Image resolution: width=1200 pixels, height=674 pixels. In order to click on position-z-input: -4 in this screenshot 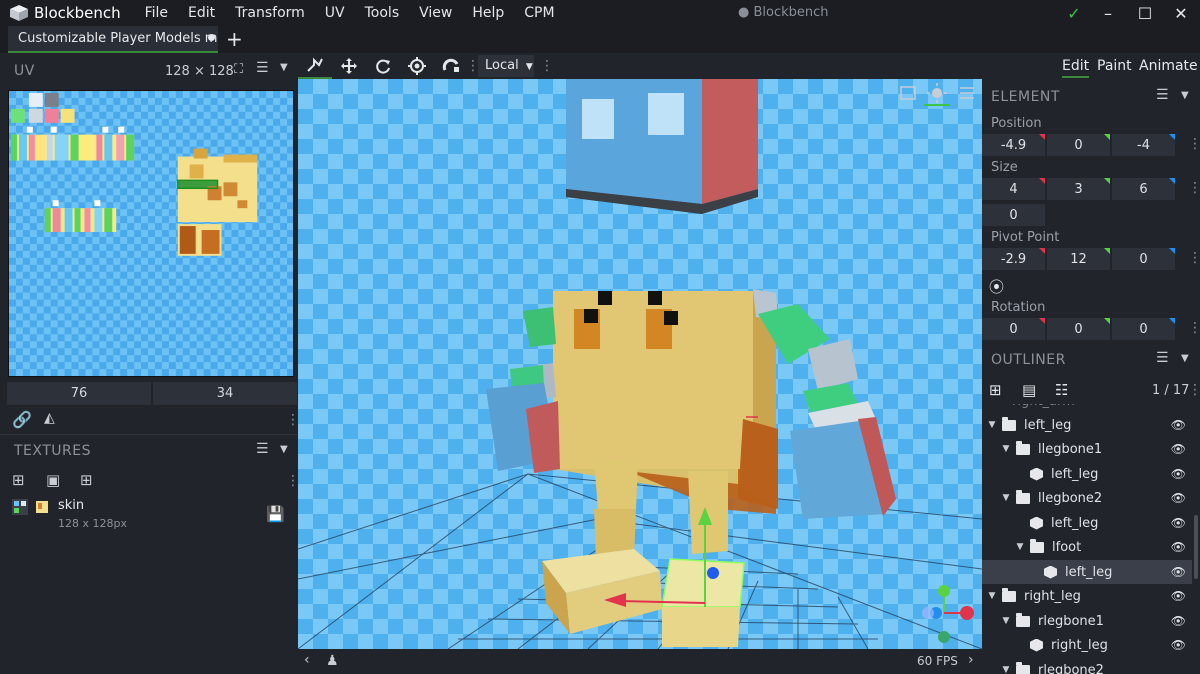, I will do `click(1143, 145)`.